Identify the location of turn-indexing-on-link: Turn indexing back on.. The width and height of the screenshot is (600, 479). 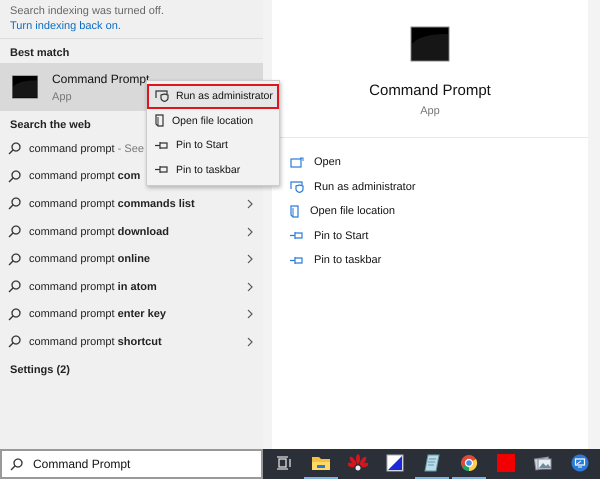
(131, 26).